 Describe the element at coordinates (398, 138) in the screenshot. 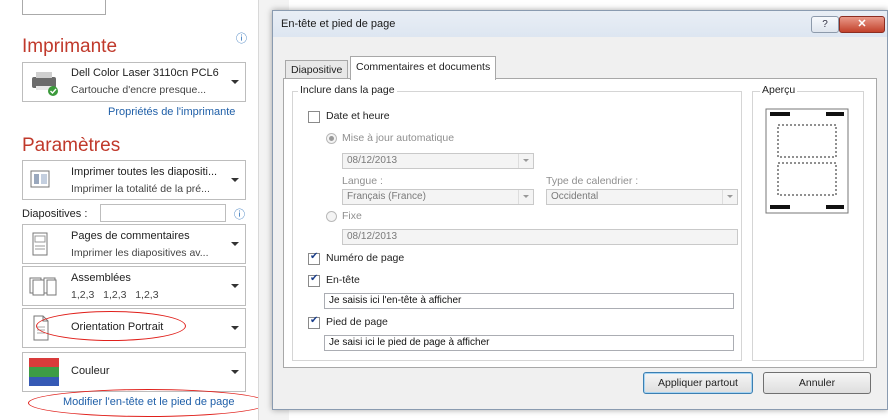

I see `auto-update-label: Mise à jour automatique` at that location.